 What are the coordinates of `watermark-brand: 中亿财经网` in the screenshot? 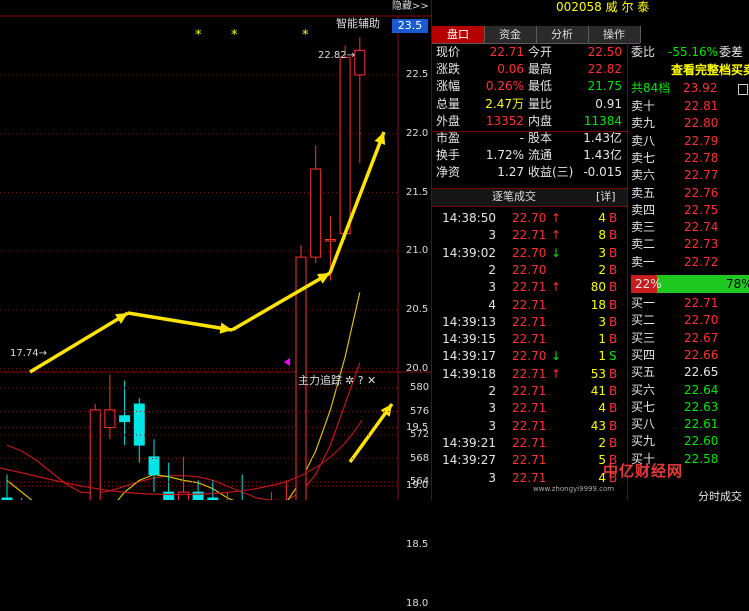 It's located at (643, 471).